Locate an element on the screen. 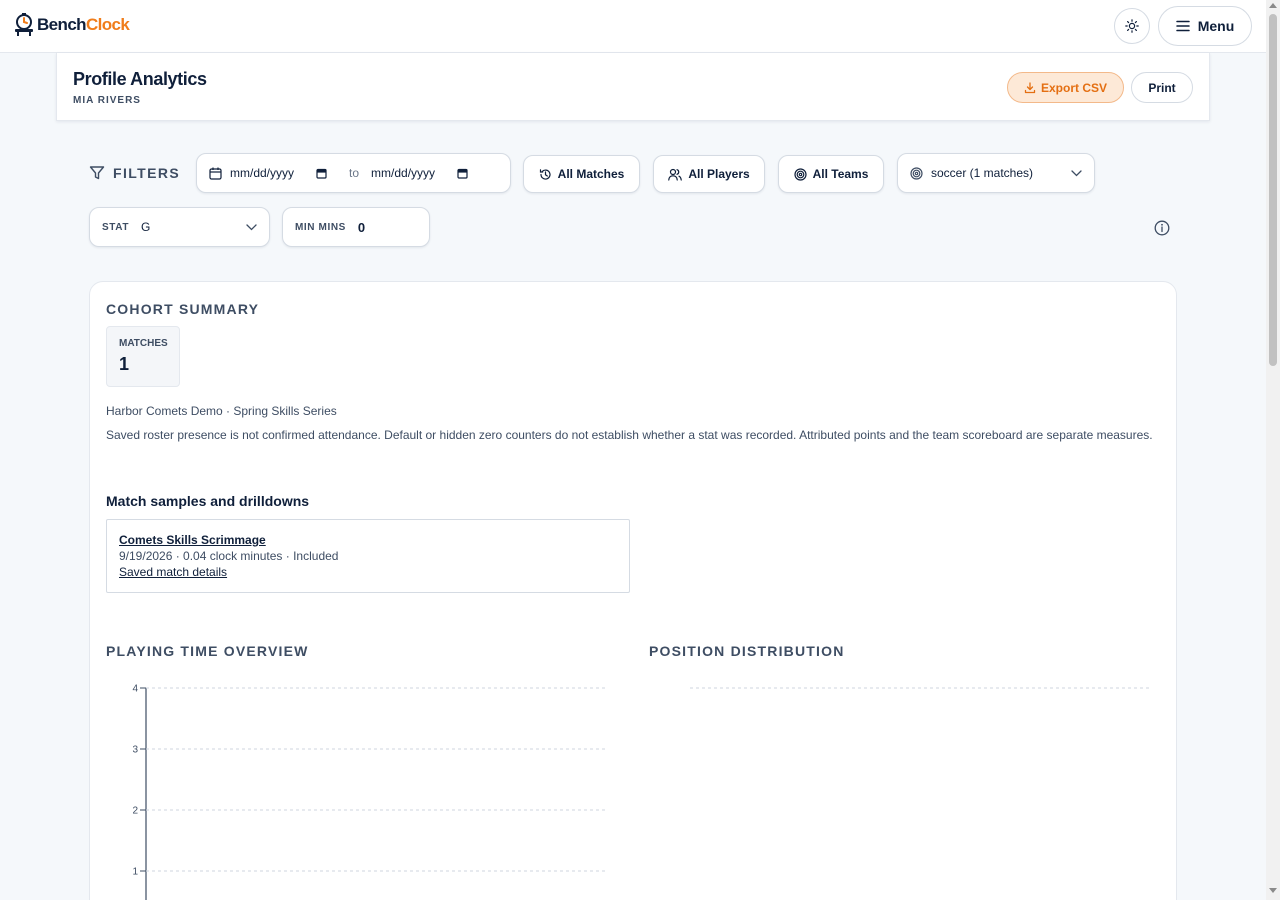 The width and height of the screenshot is (1280, 900). playing-time-title: PLAYING TIME OVERVIEW is located at coordinates (207, 651).